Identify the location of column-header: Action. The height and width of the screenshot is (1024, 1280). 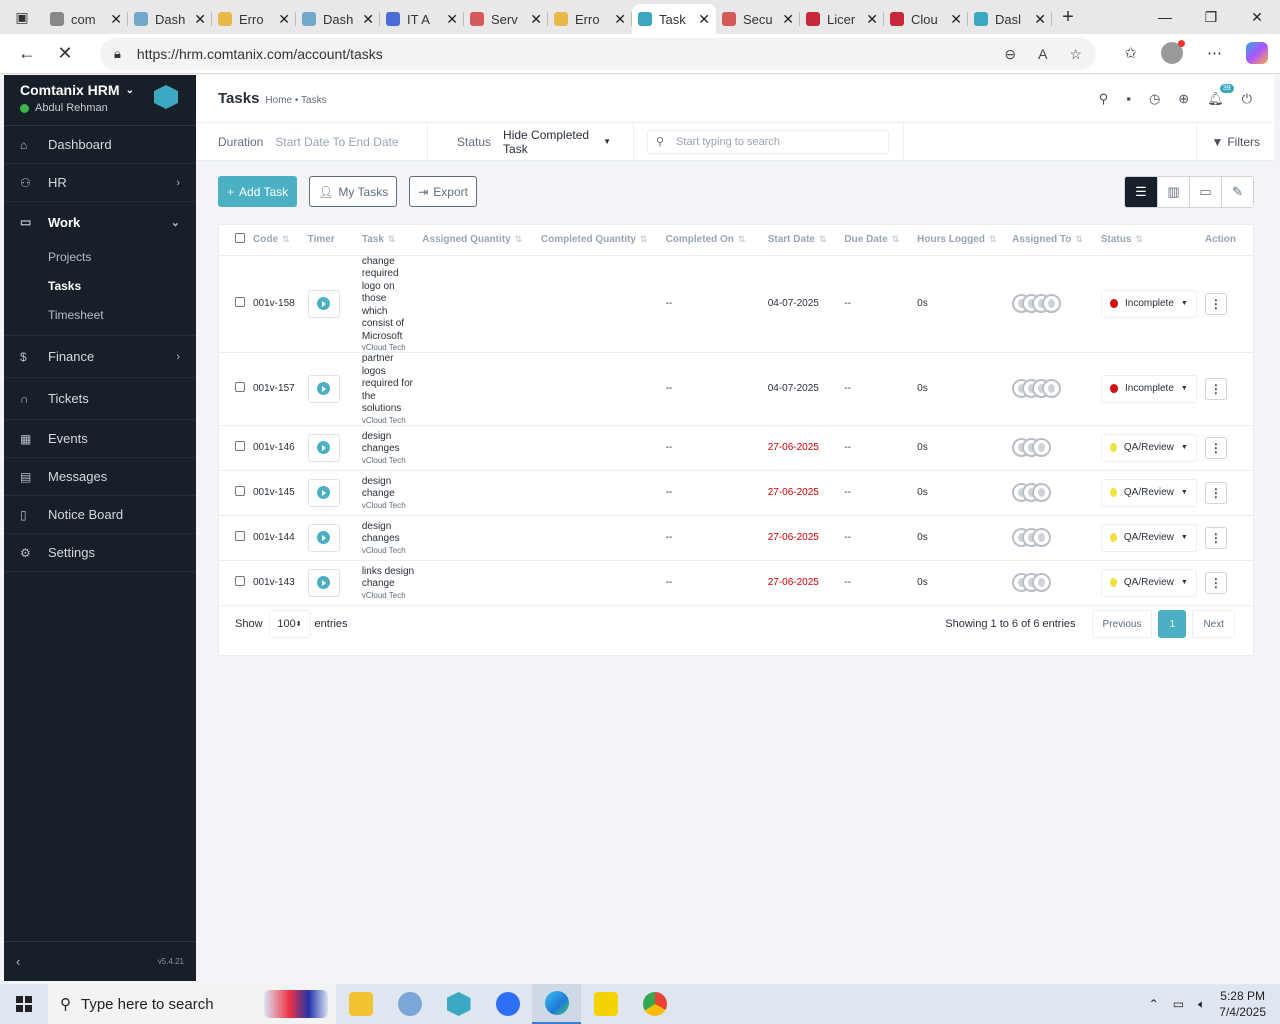
(1227, 240).